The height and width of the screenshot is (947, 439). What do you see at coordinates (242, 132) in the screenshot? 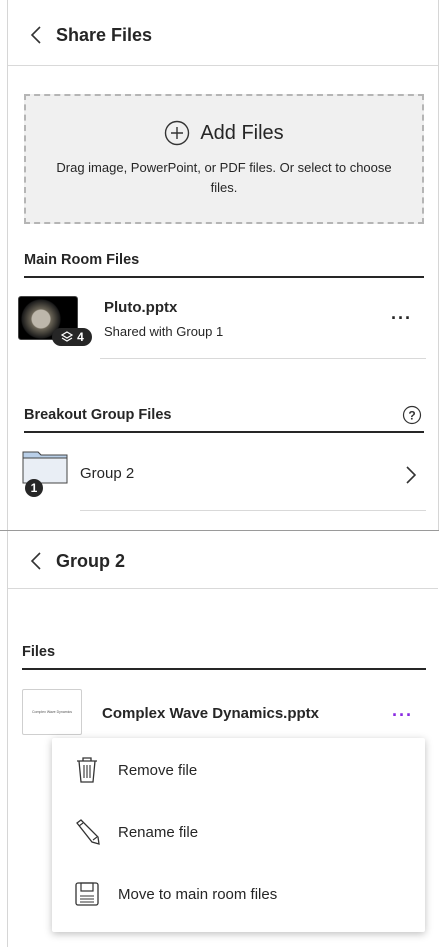
I see `add-files-label: Add Files` at bounding box center [242, 132].